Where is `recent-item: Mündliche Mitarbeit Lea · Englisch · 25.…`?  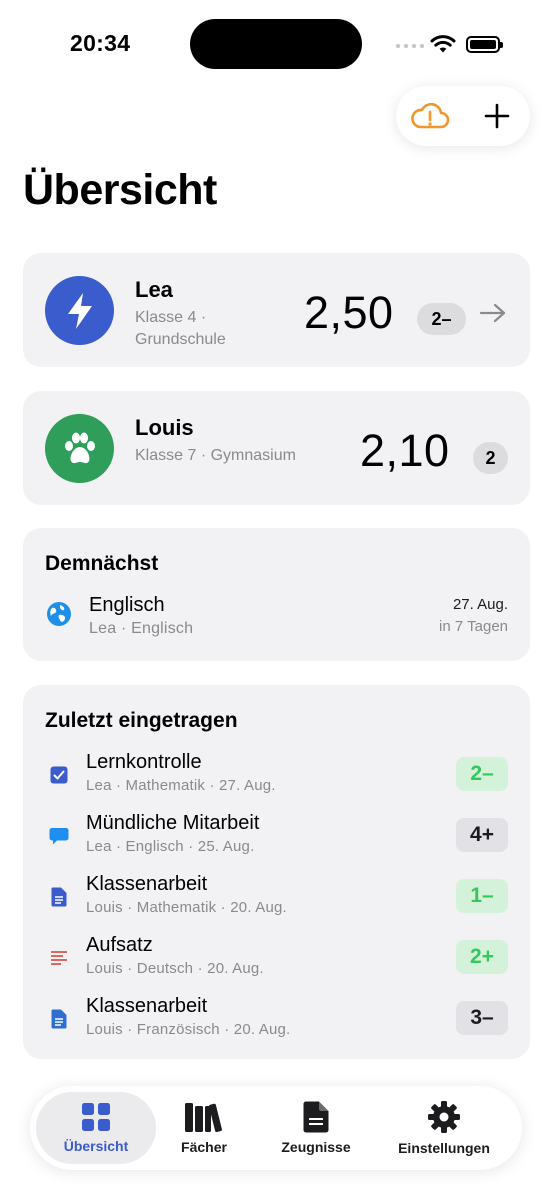
recent-item: Mündliche Mitarbeit Lea · Englisch · 25.… is located at coordinates (276, 838).